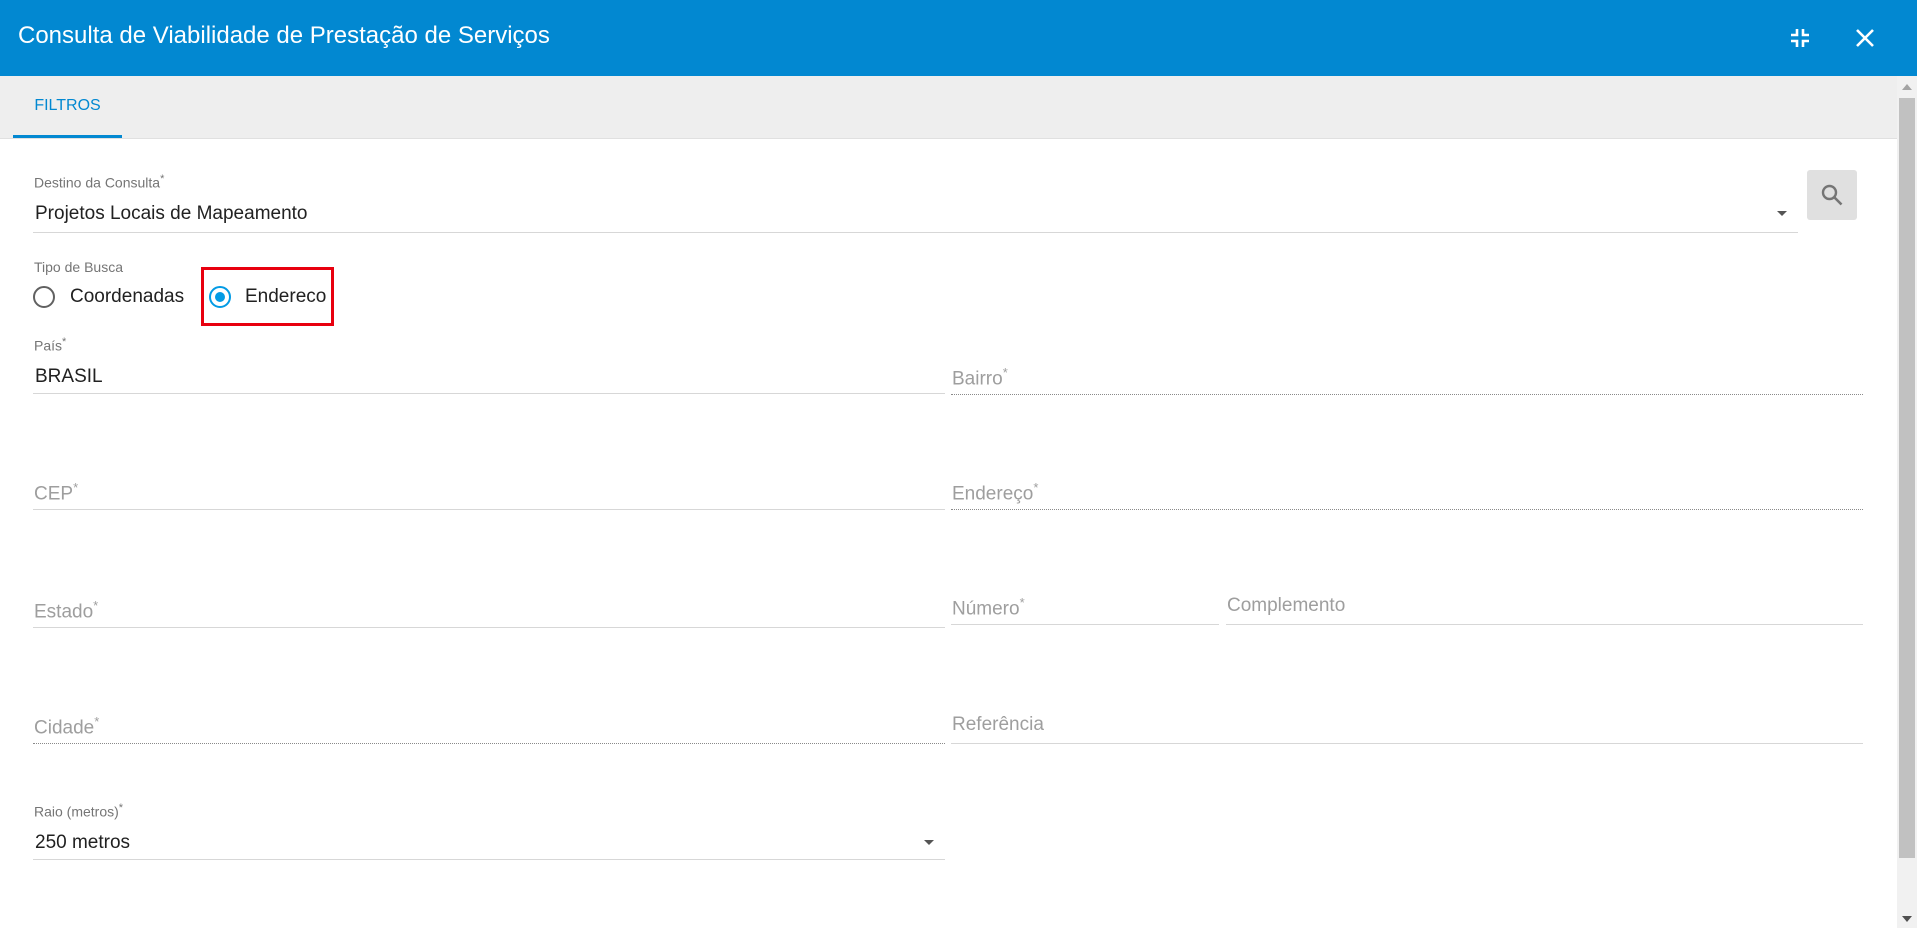 This screenshot has height=928, width=1917. I want to click on collapse-button, so click(1800, 38).